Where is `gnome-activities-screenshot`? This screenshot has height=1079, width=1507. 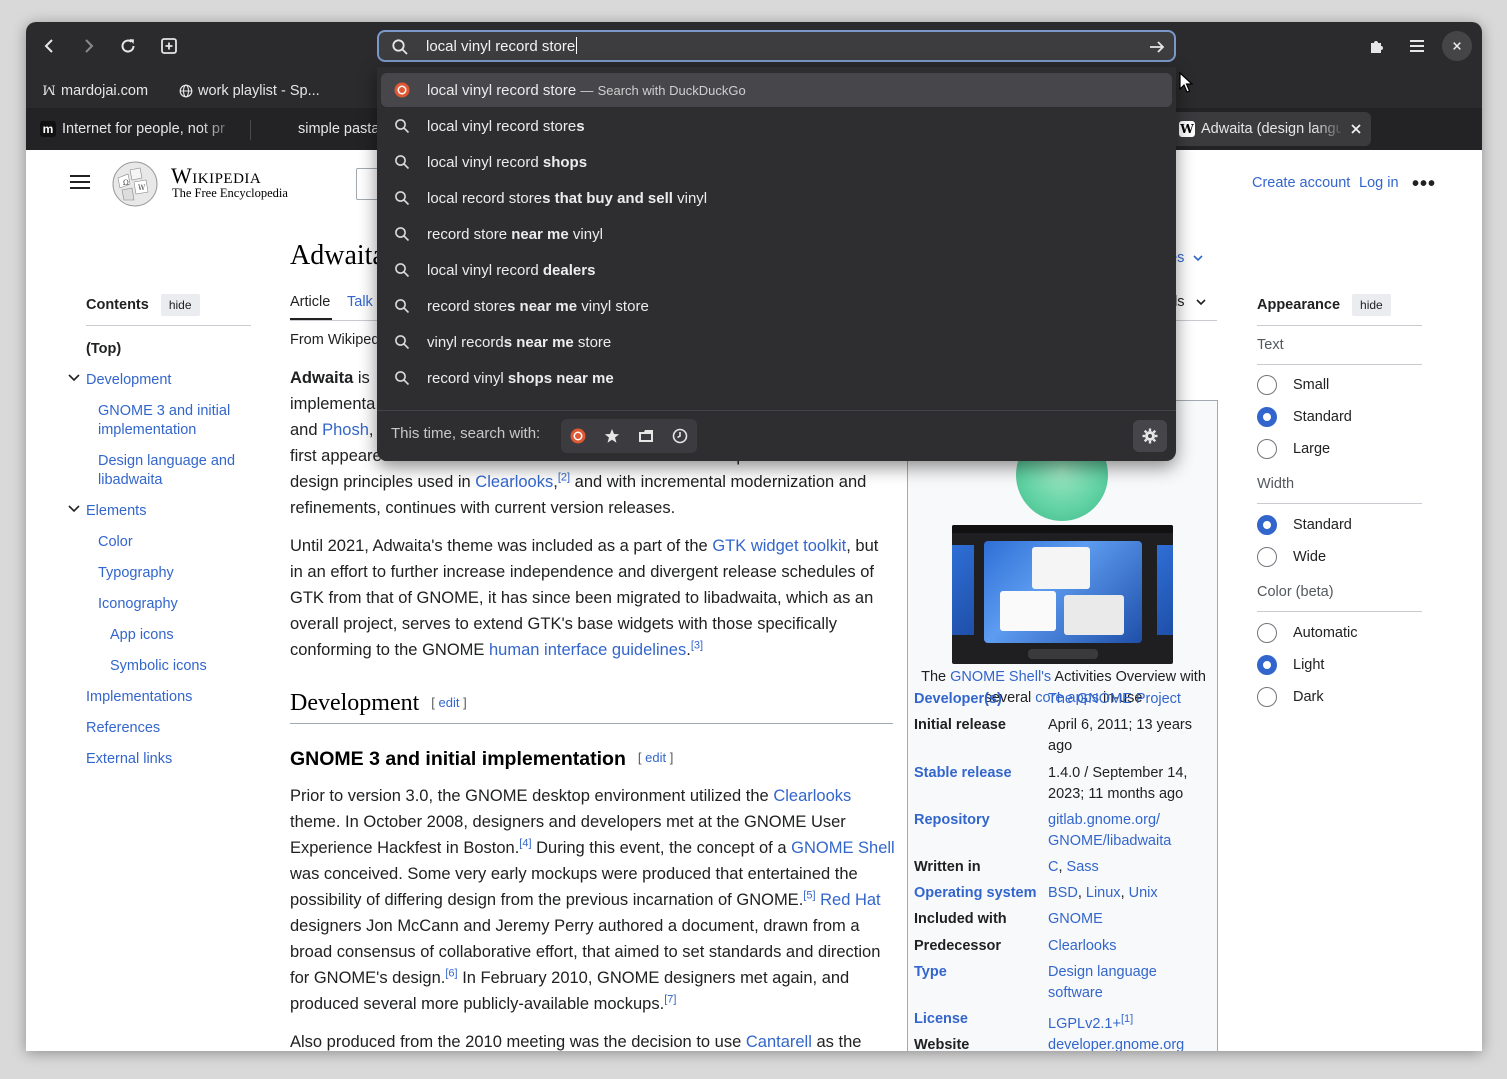 gnome-activities-screenshot is located at coordinates (1062, 594).